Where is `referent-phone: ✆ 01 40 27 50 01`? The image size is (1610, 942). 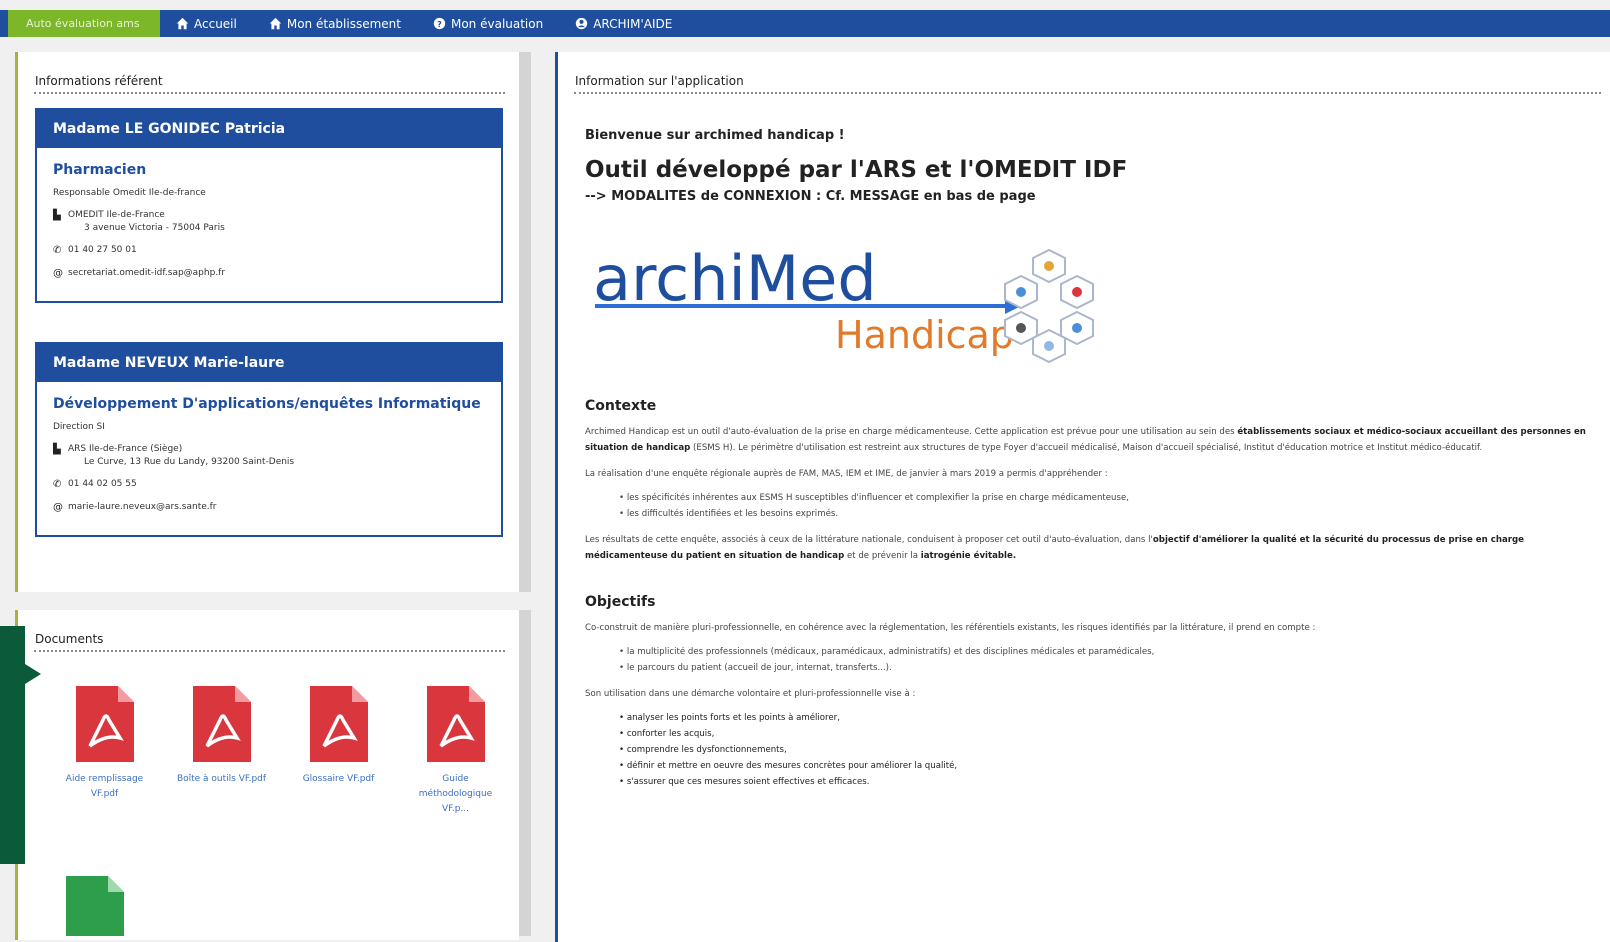
referent-phone: ✆ 01 40 27 50 01 is located at coordinates (269, 250).